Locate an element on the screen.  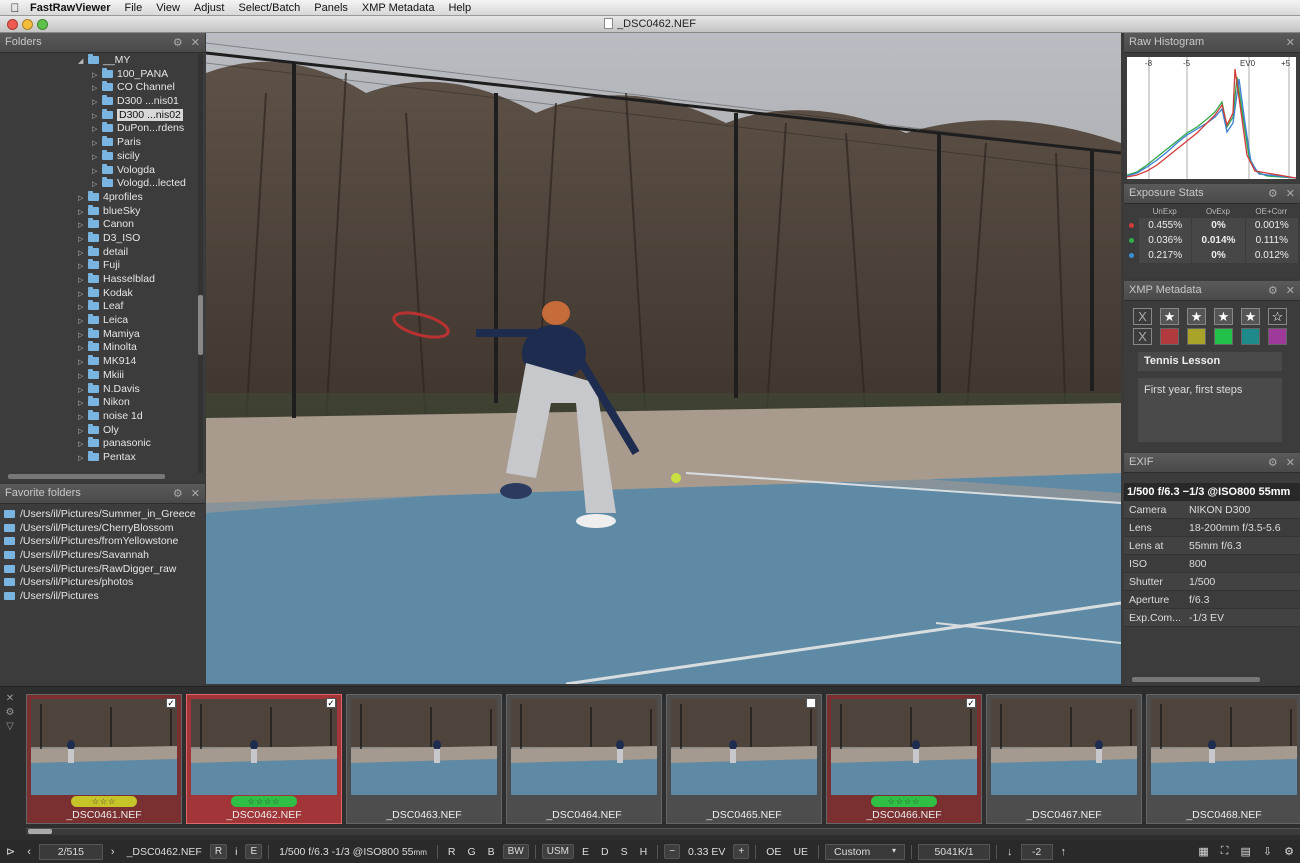
menu-file: File is located at coordinates (134, 8).